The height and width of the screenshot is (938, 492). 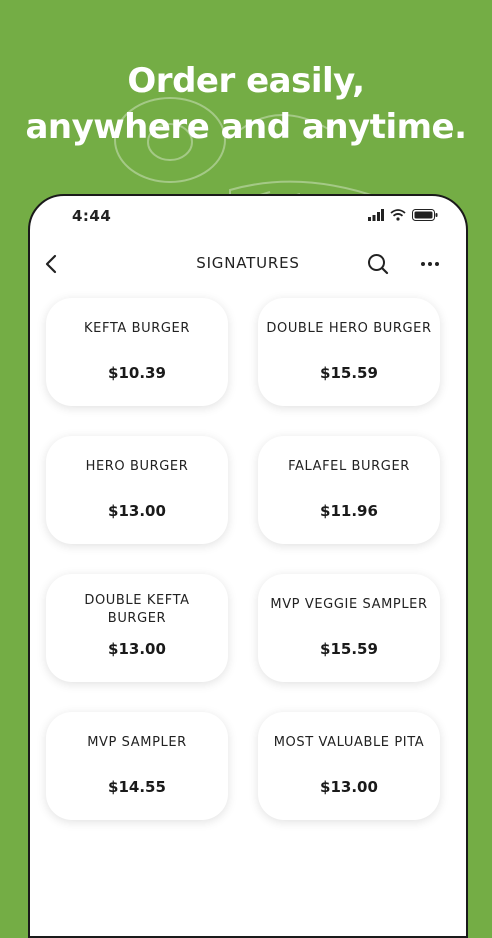 I want to click on menu-item-price: $14.55, so click(x=137, y=787).